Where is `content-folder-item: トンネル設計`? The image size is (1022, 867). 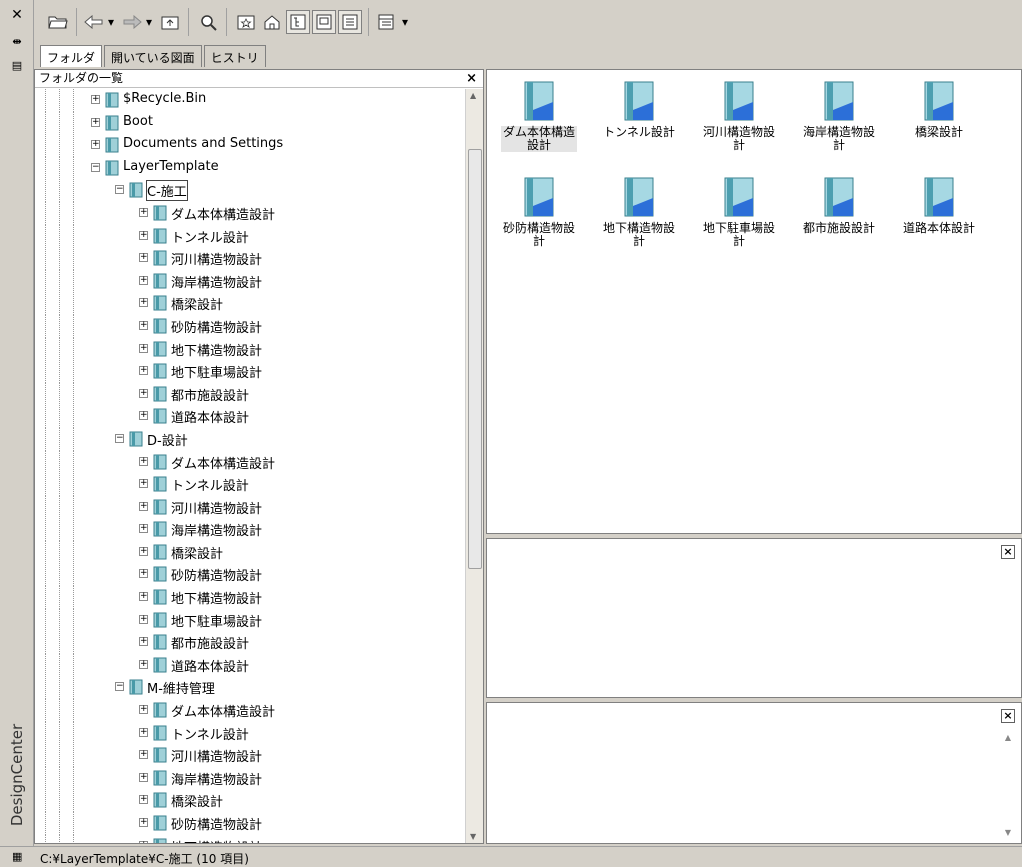
content-folder-item: トンネル設計 is located at coordinates (639, 109).